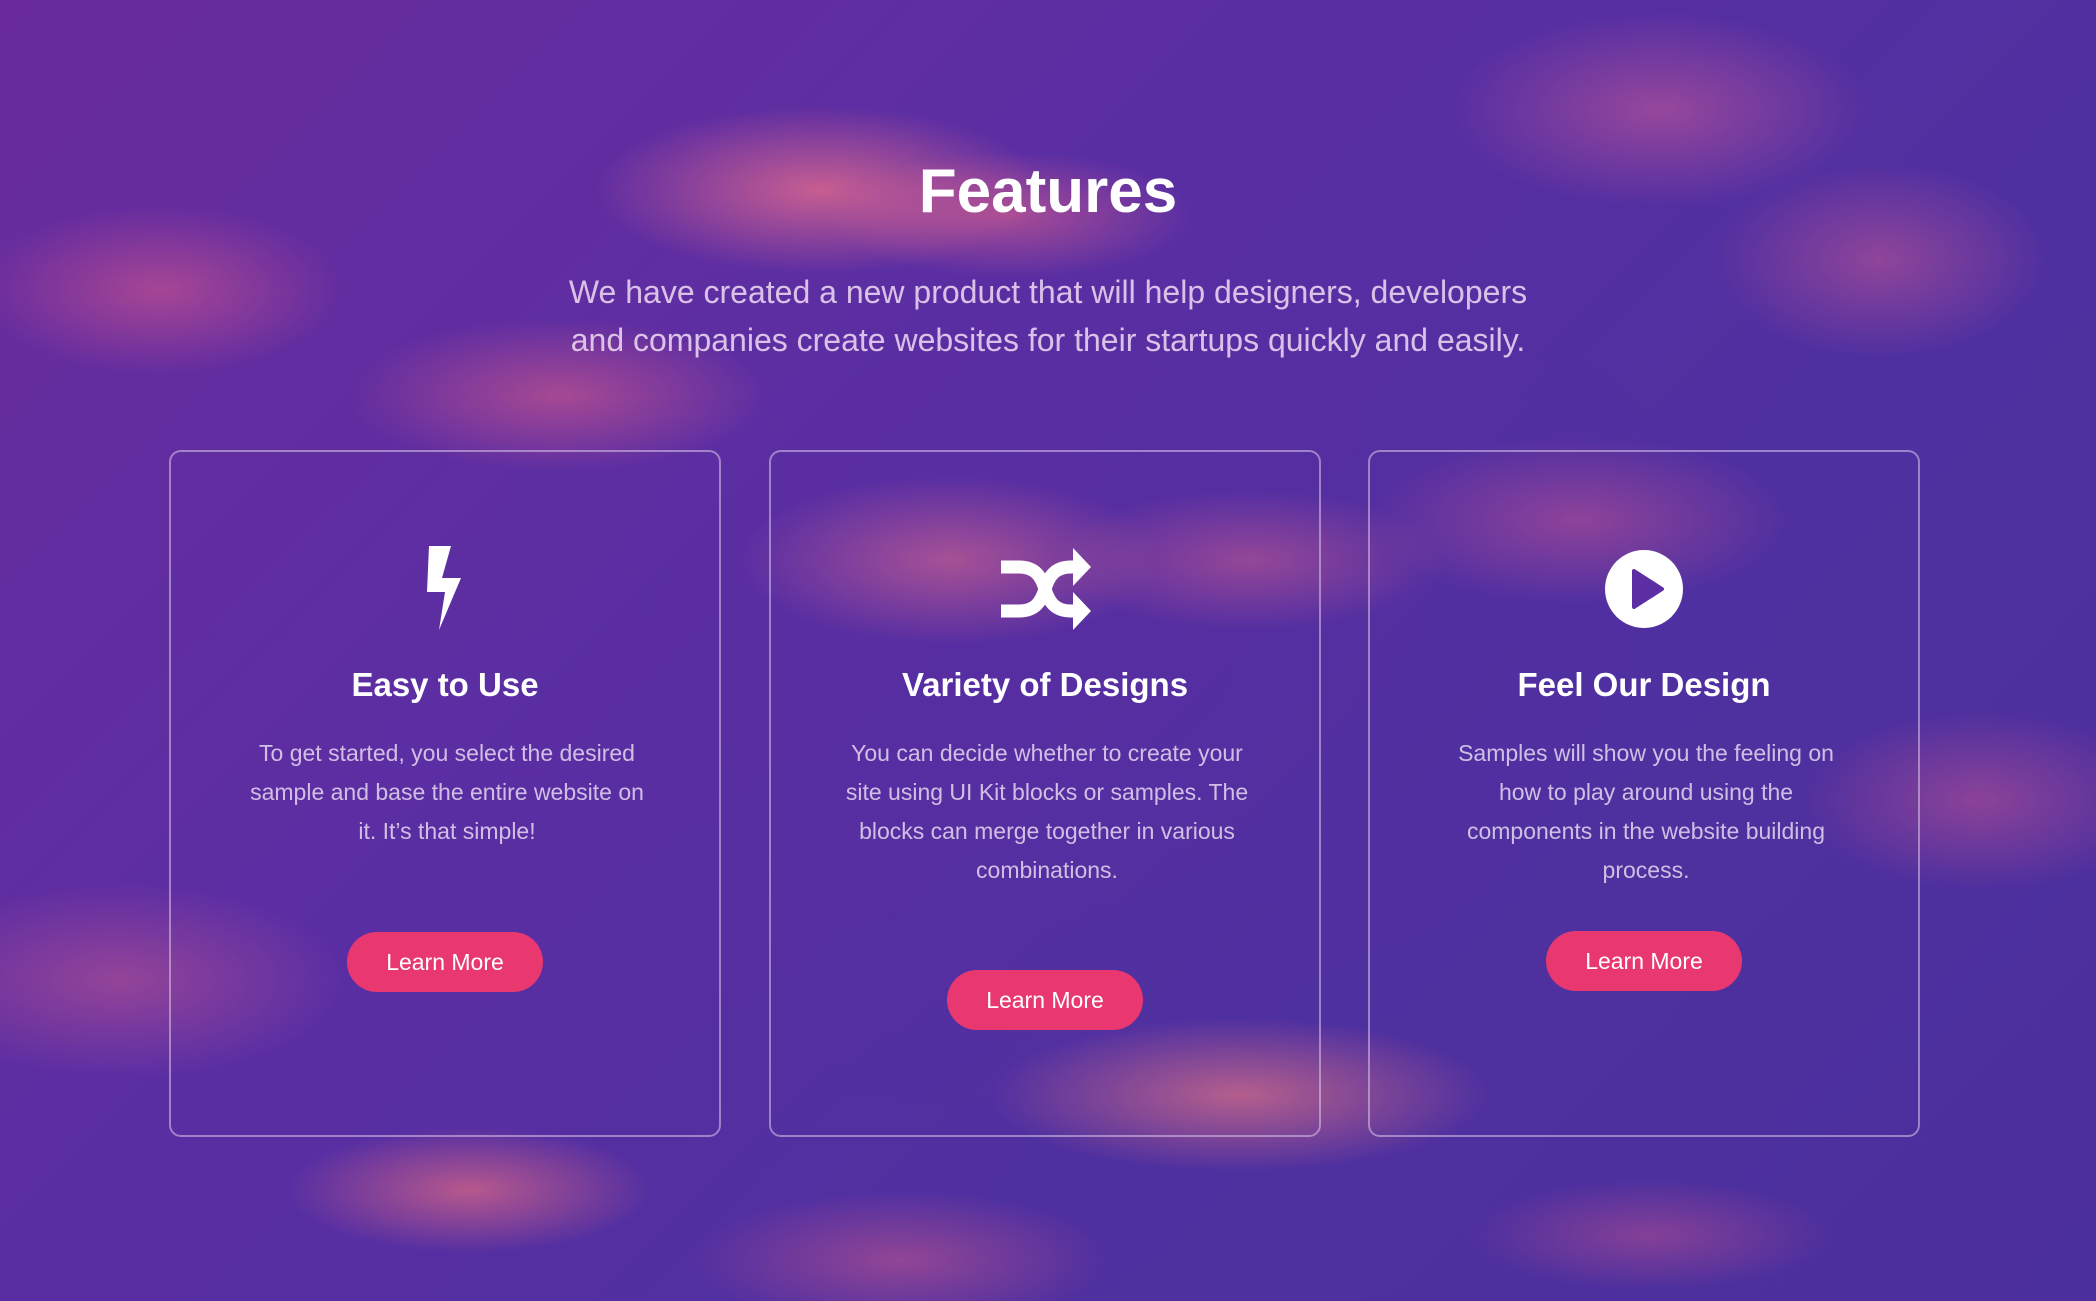 The height and width of the screenshot is (1301, 2096). Describe the element at coordinates (445, 684) in the screenshot. I see `feature-card-title: Easy to Use` at that location.